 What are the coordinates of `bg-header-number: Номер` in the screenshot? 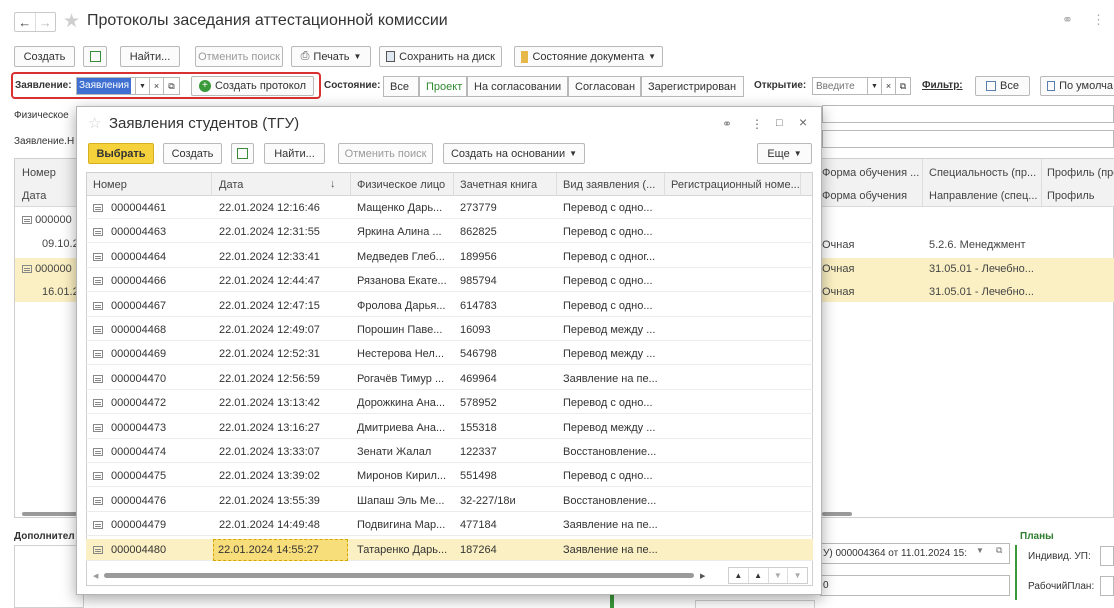 It's located at (39, 173).